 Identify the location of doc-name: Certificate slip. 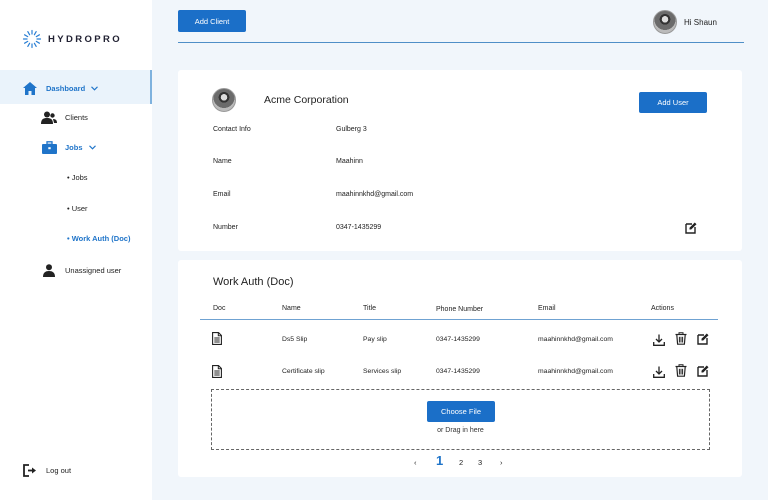
(303, 371).